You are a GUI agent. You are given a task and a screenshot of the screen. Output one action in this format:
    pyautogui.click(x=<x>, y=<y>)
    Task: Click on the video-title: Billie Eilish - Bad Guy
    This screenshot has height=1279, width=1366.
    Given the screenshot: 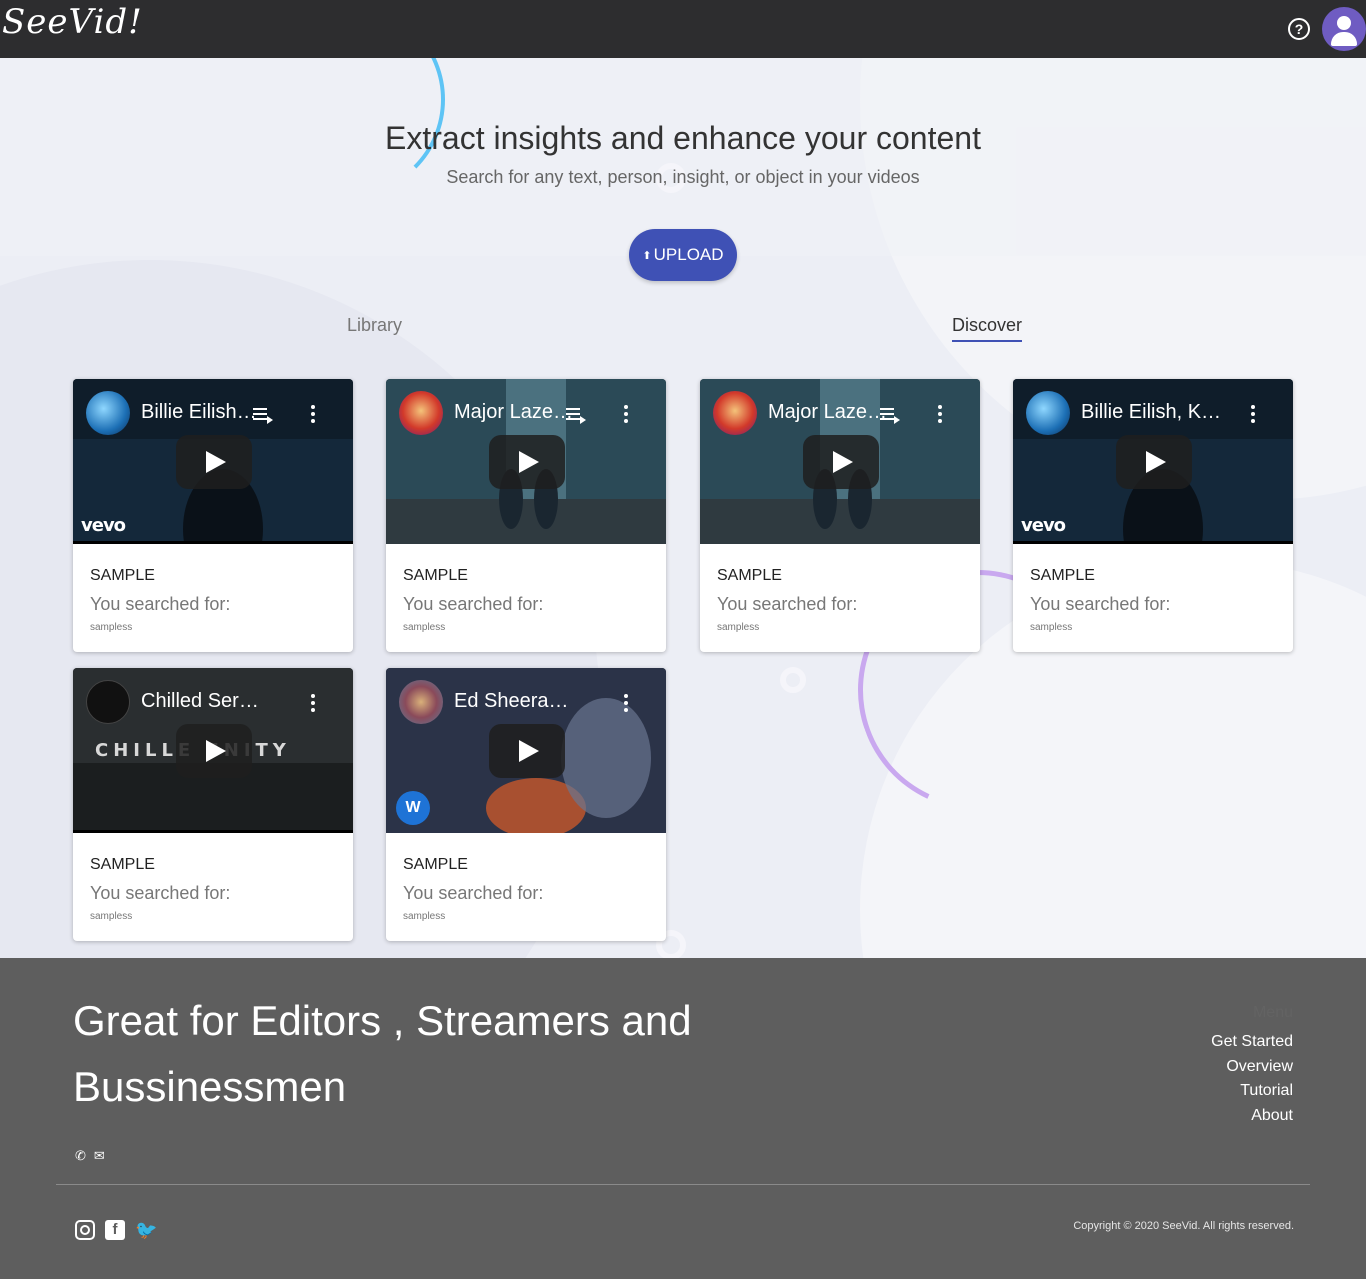 What is the action you would take?
    pyautogui.click(x=201, y=412)
    